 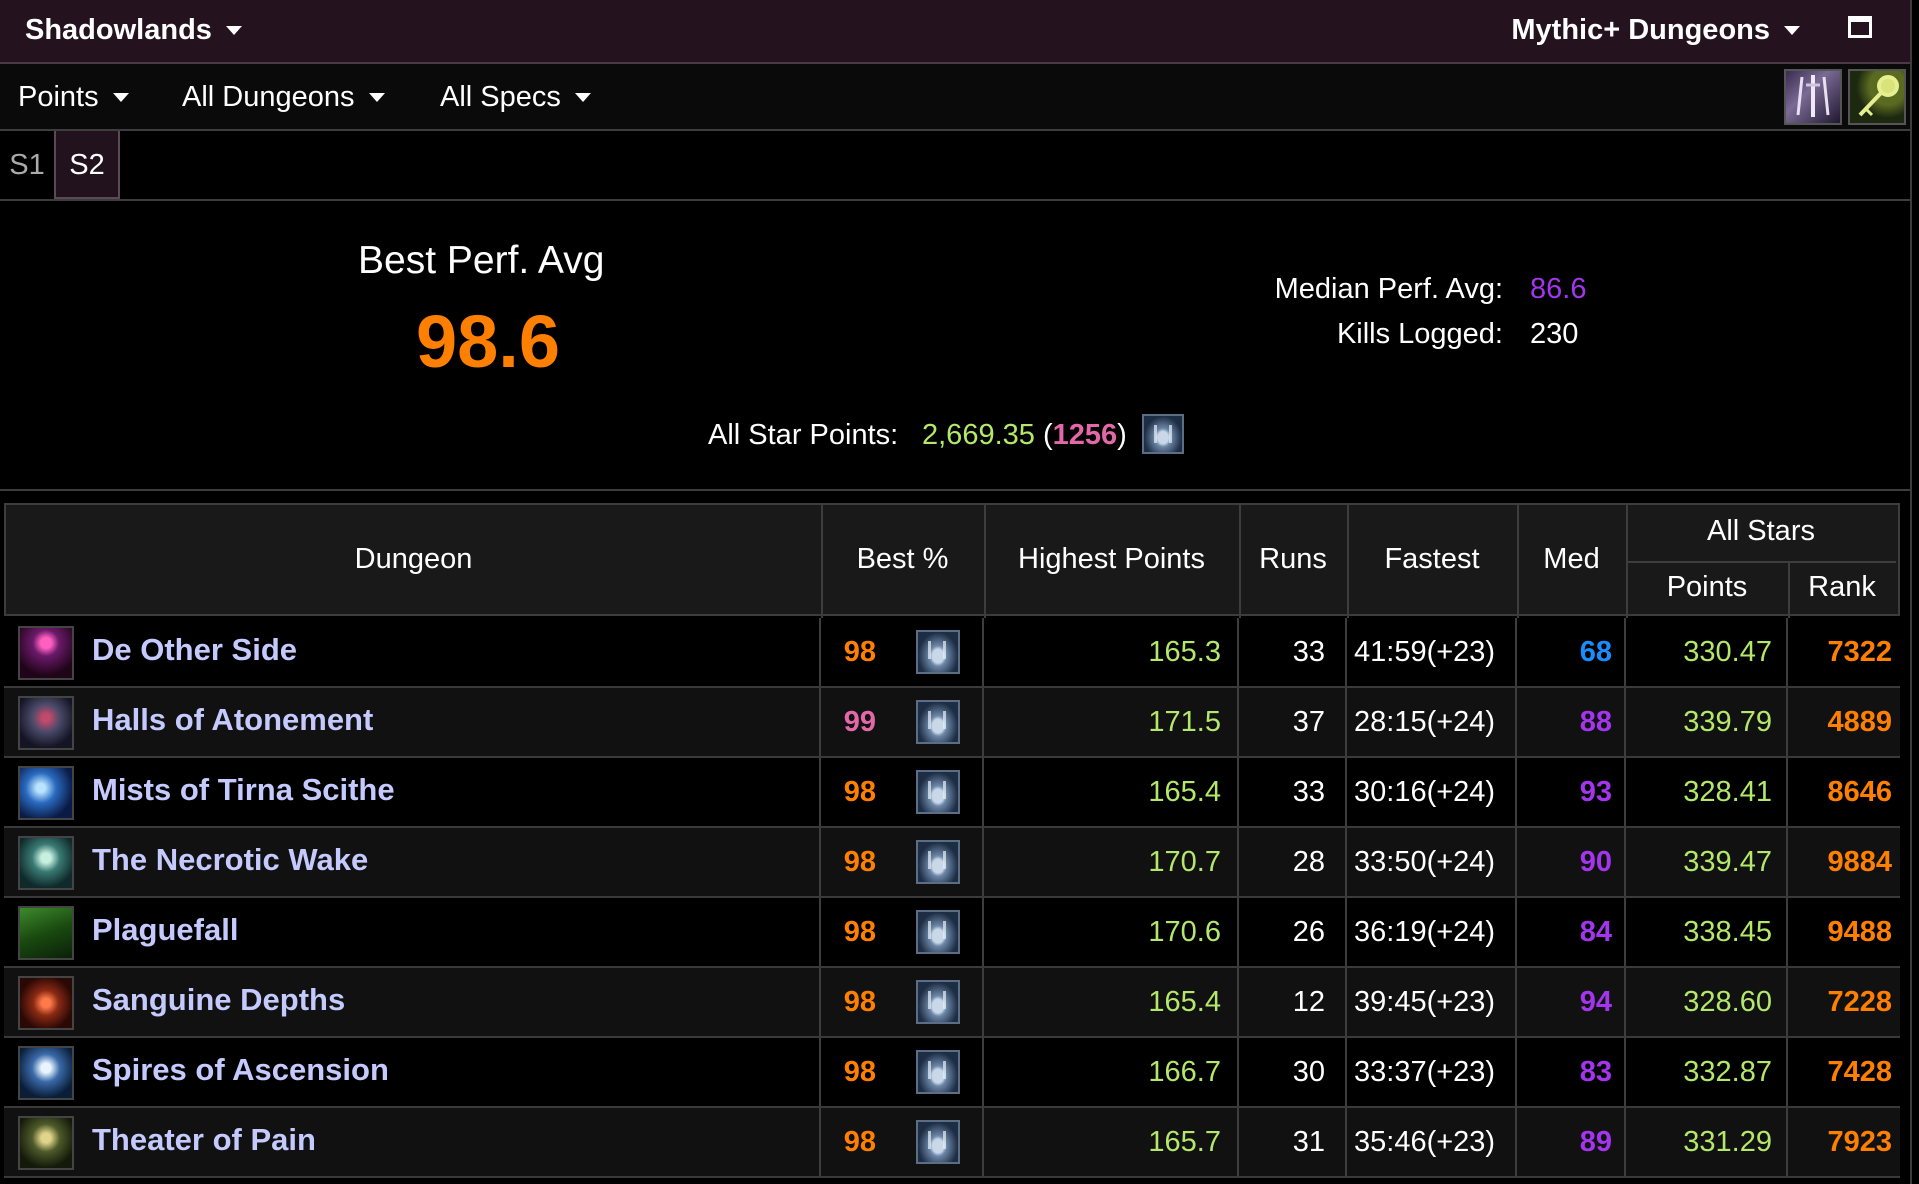 What do you see at coordinates (1595, 722) in the screenshot?
I see `median-percent: 88` at bounding box center [1595, 722].